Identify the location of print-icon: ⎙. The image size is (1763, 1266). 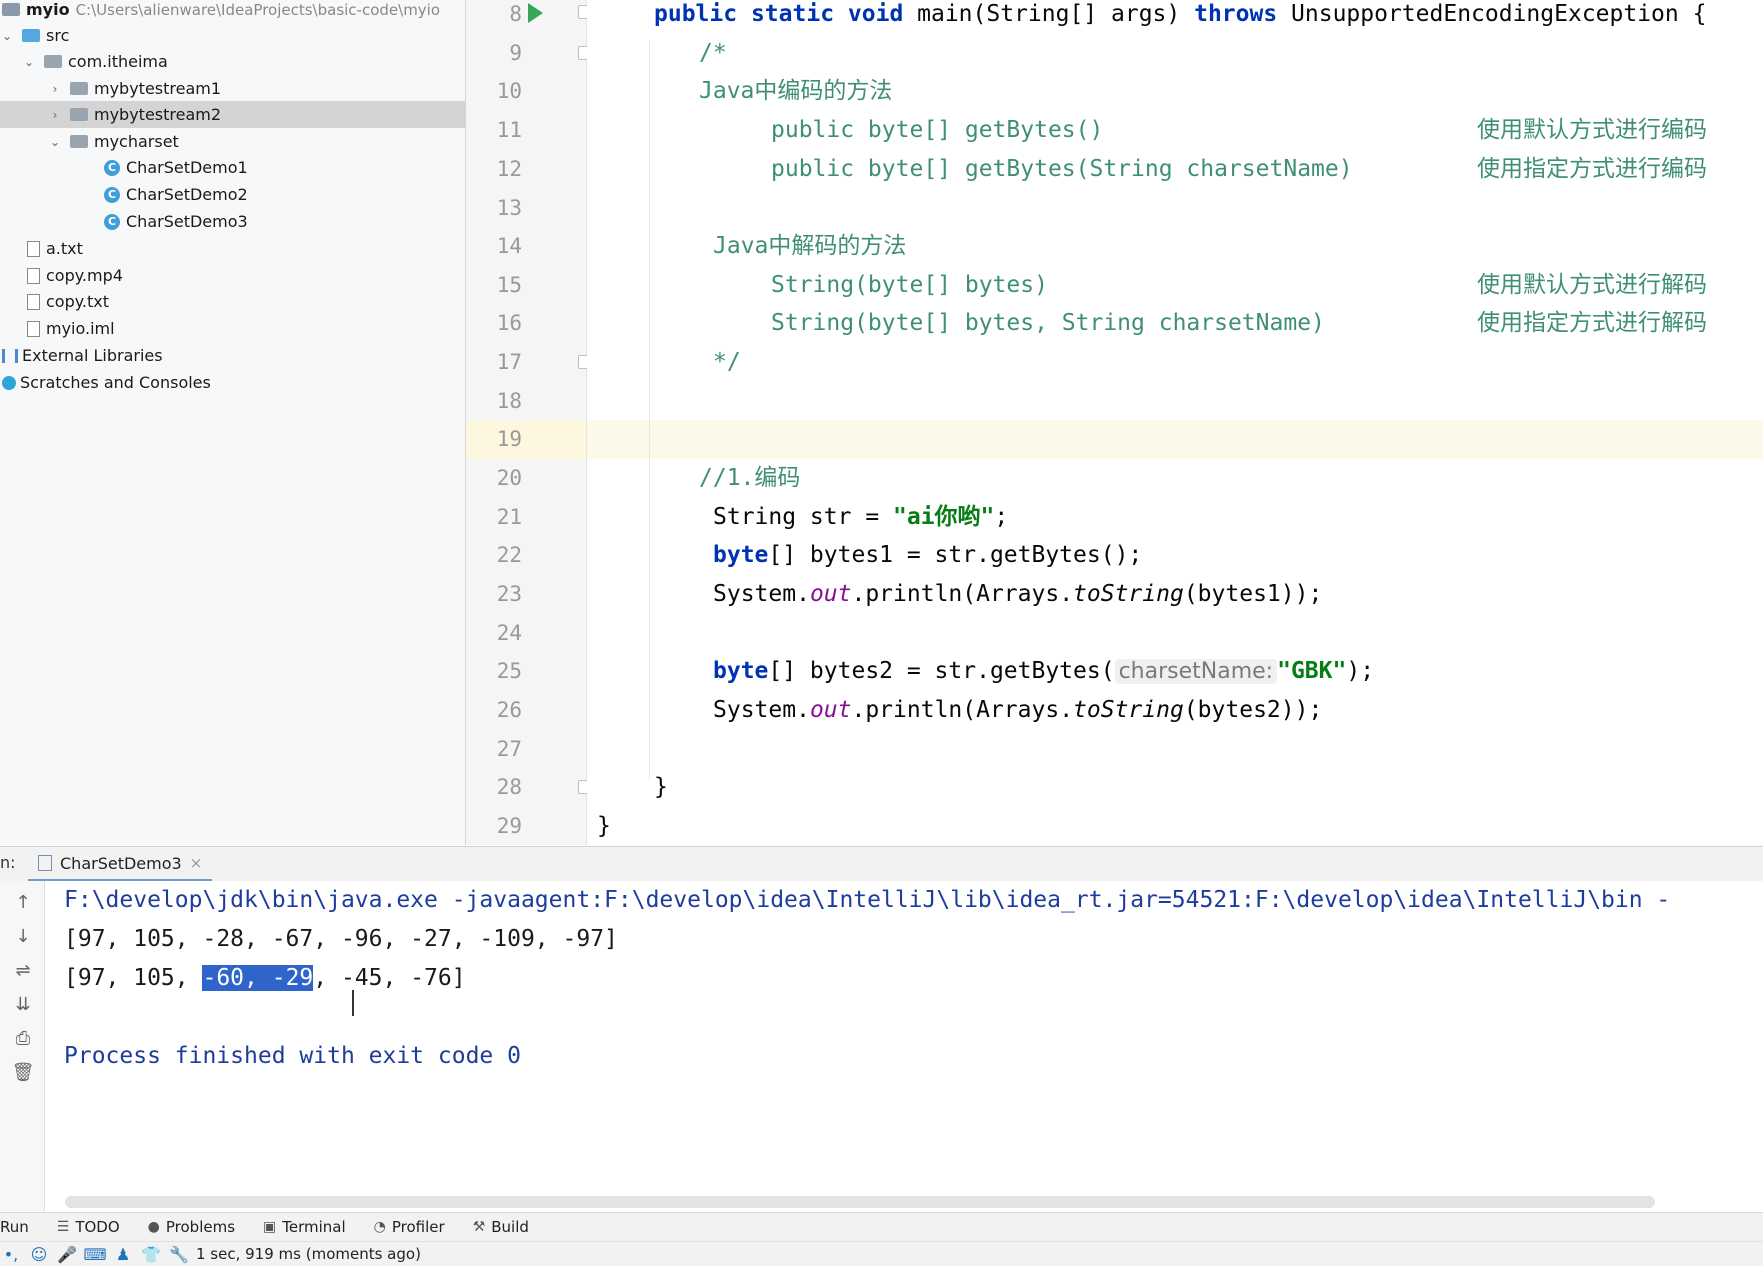
(23, 1038).